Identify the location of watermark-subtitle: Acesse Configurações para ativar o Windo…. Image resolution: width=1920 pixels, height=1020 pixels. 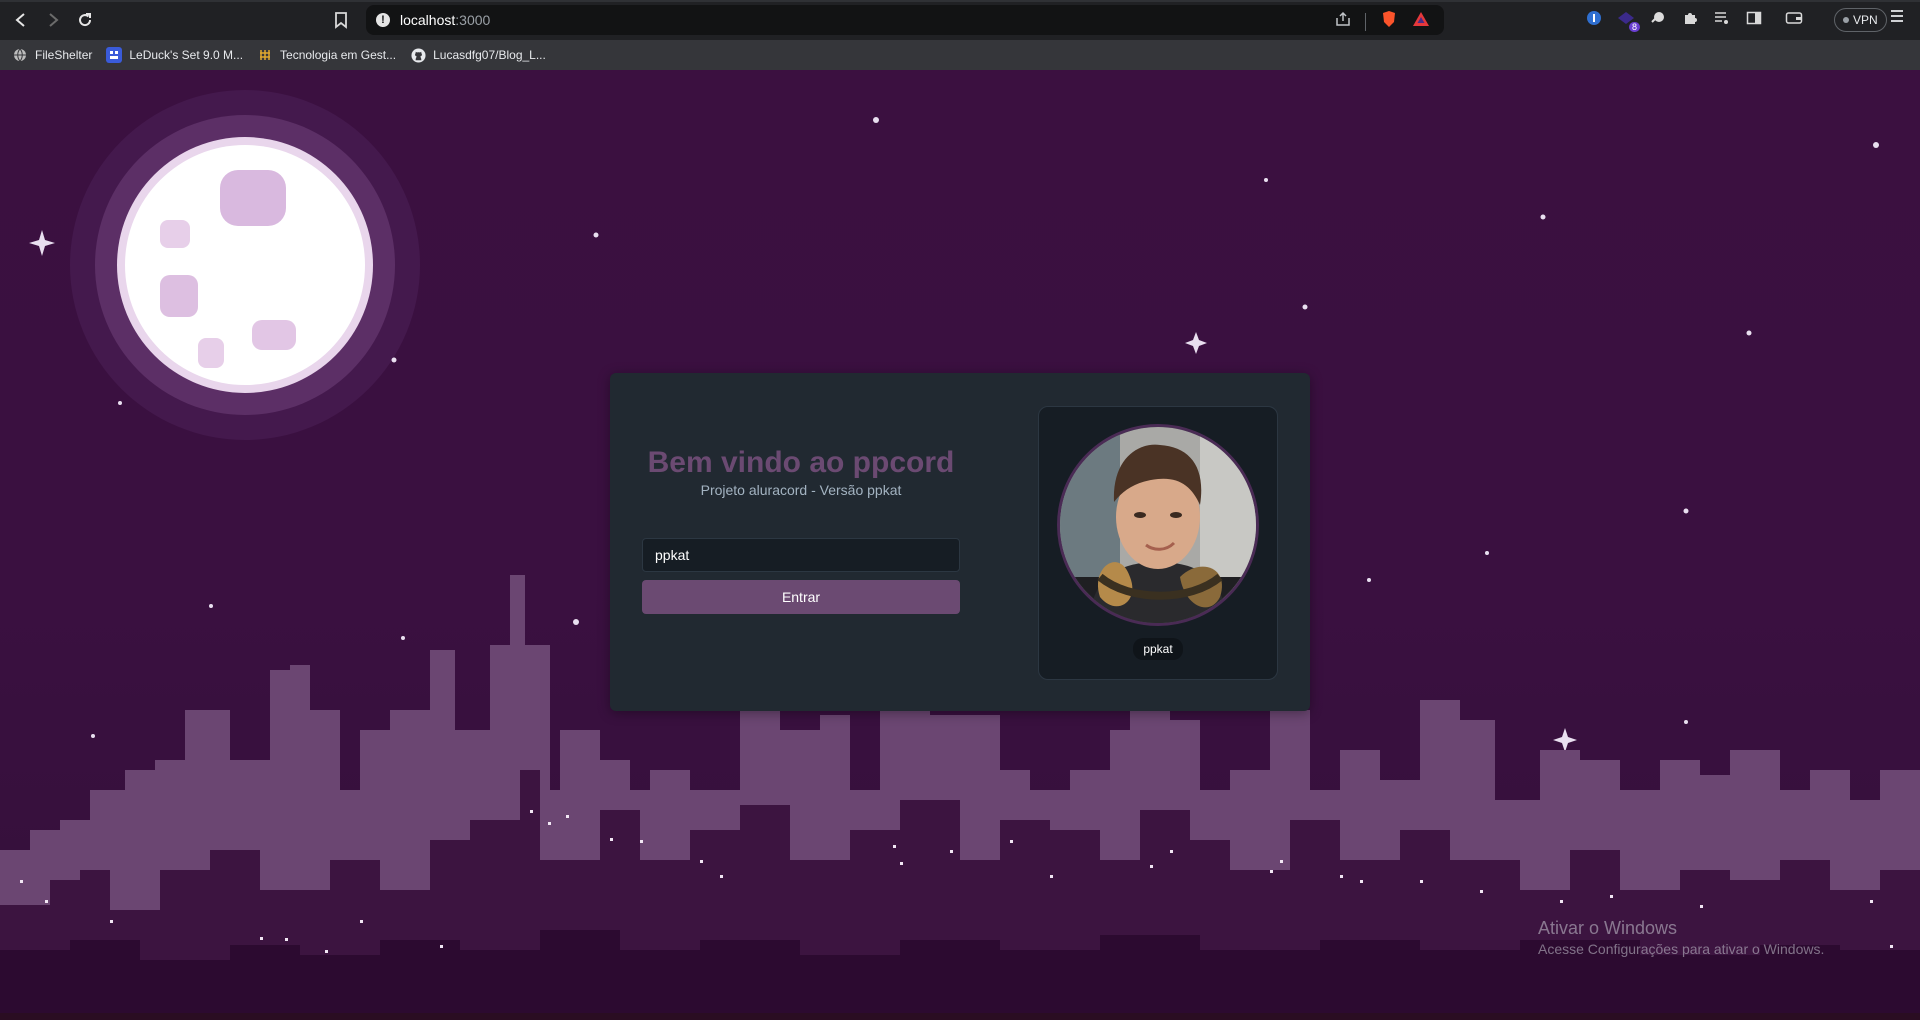
(1681, 949).